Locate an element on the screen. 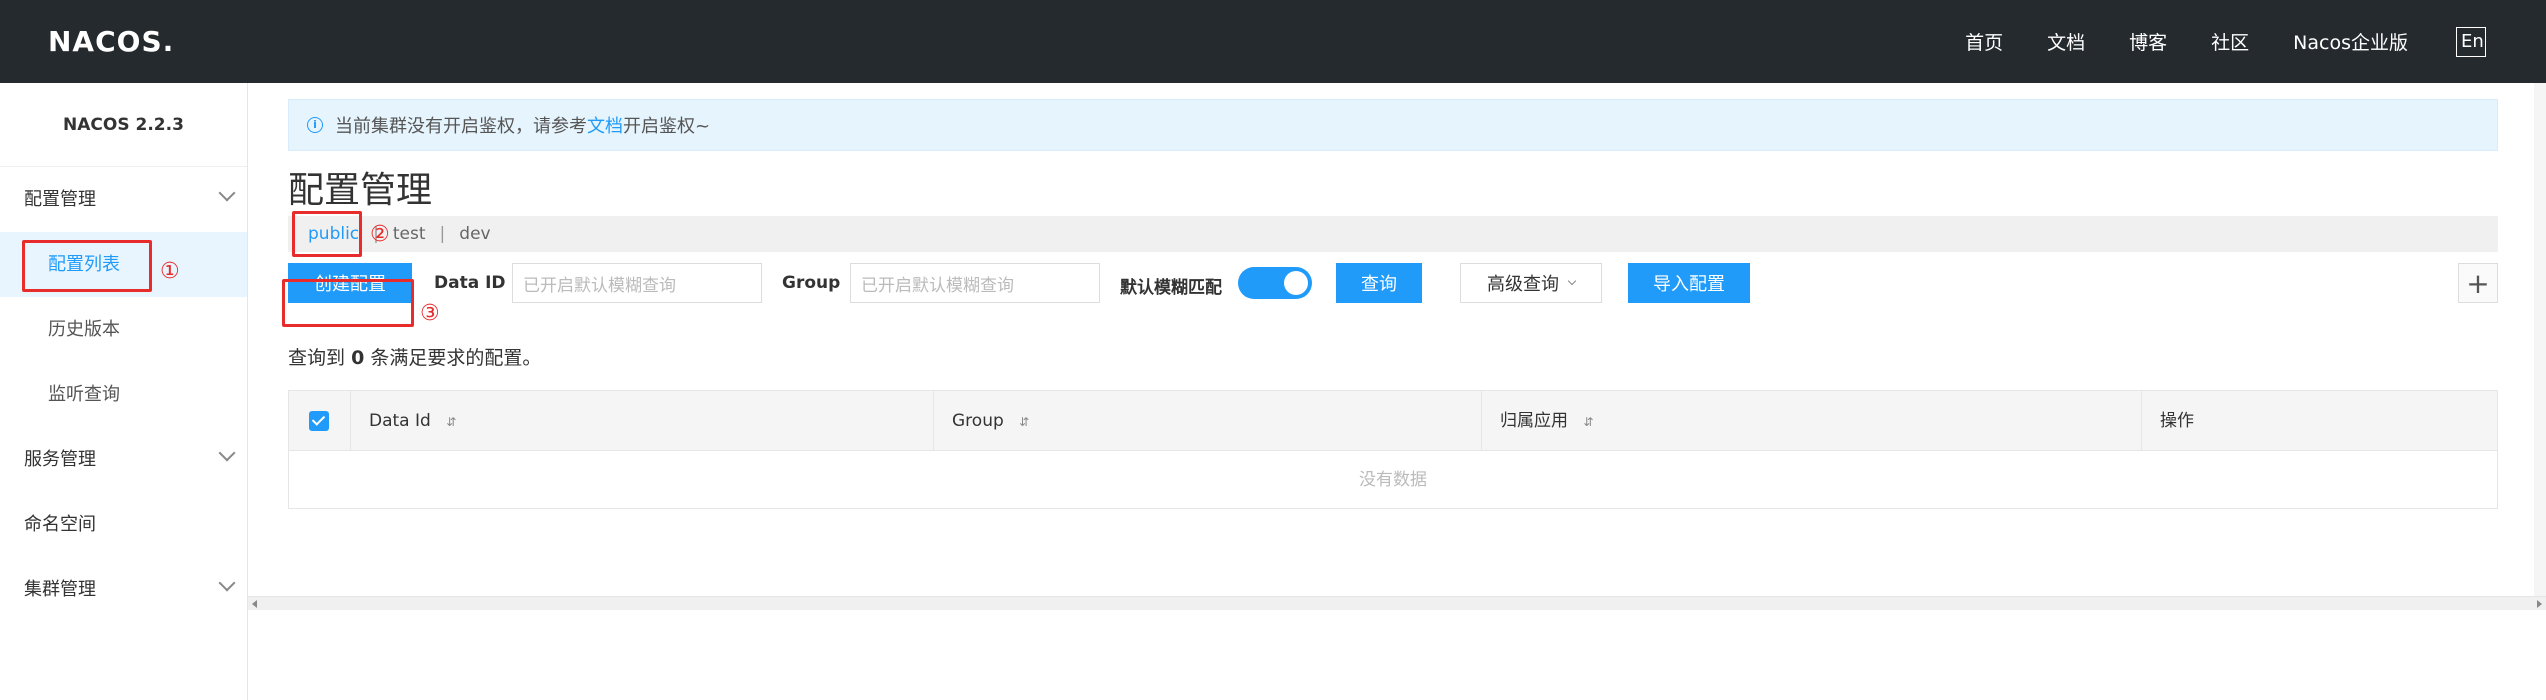 The height and width of the screenshot is (700, 2546). query-button: 查询 is located at coordinates (1379, 283).